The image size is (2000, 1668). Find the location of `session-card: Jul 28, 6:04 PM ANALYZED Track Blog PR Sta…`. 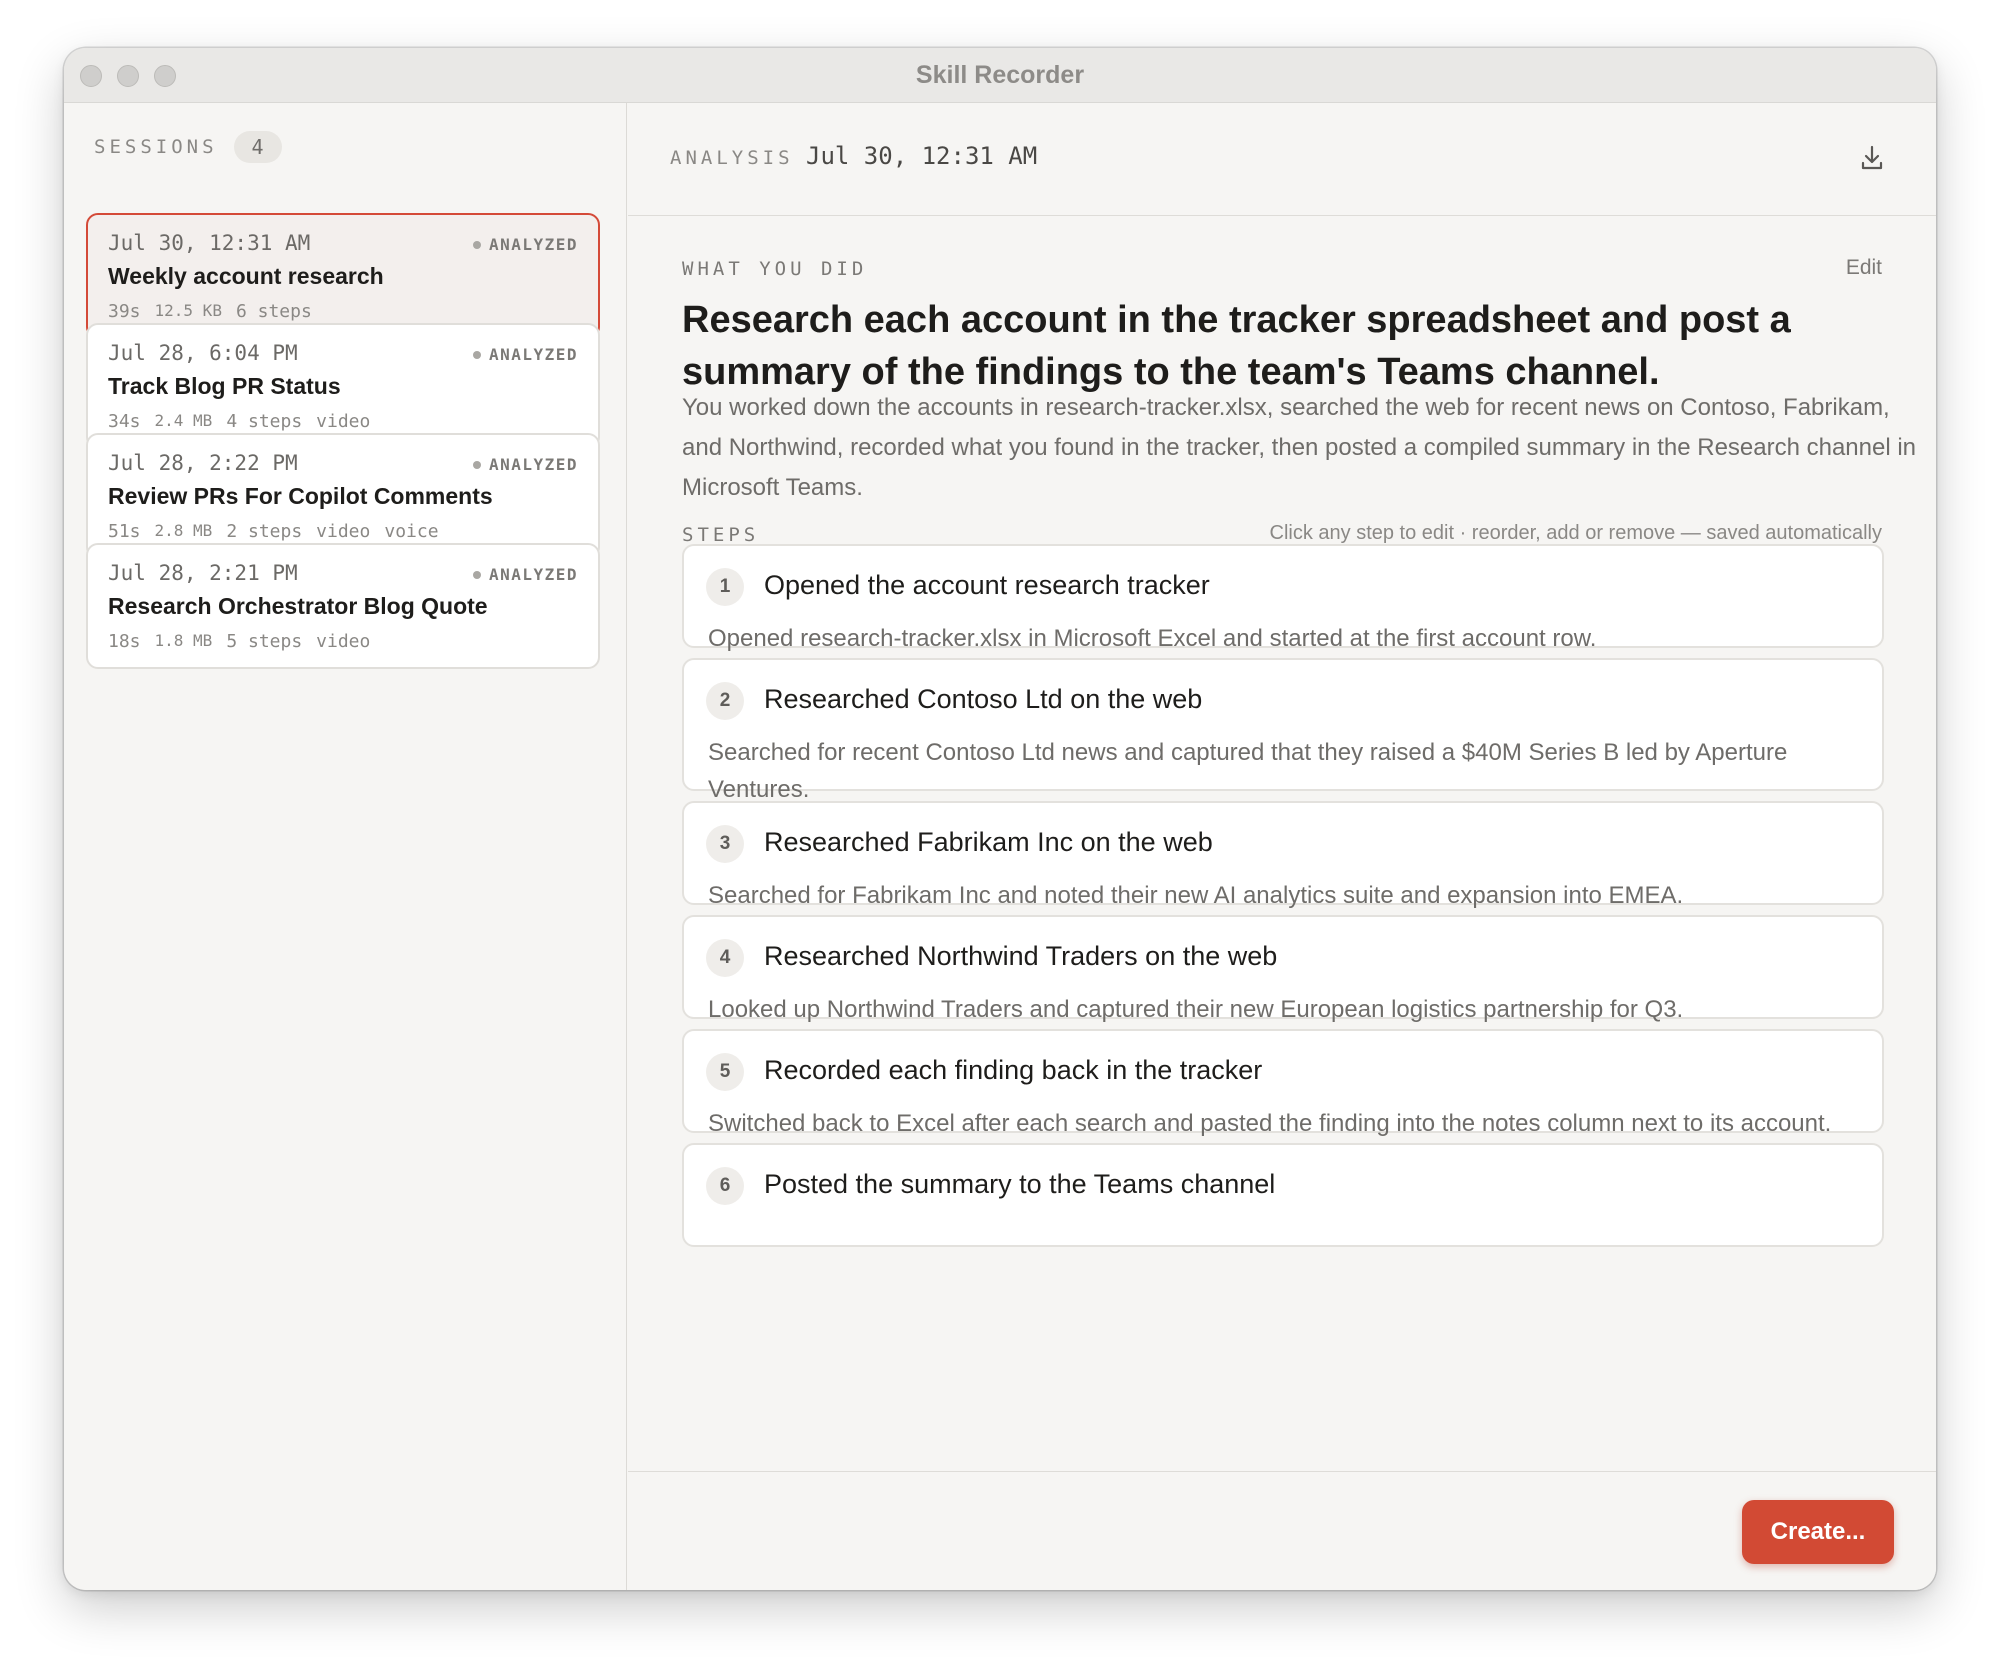

session-card: Jul 28, 6:04 PM ANALYZED Track Blog PR Sta… is located at coordinates (343, 386).